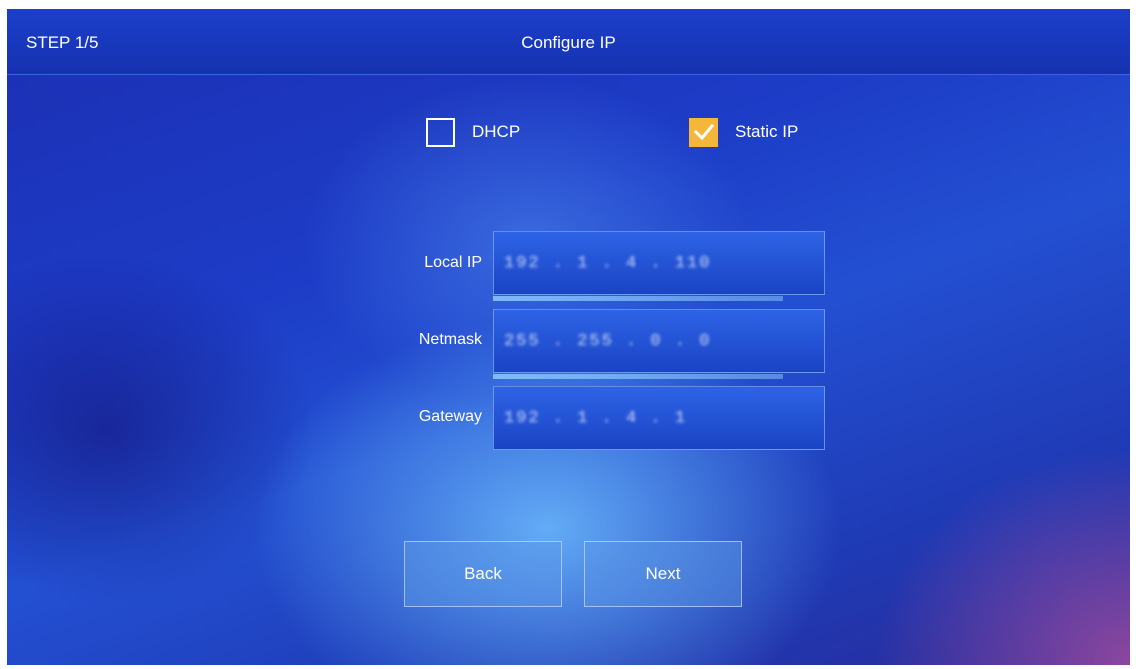  I want to click on page-title: Configure IP, so click(568, 42).